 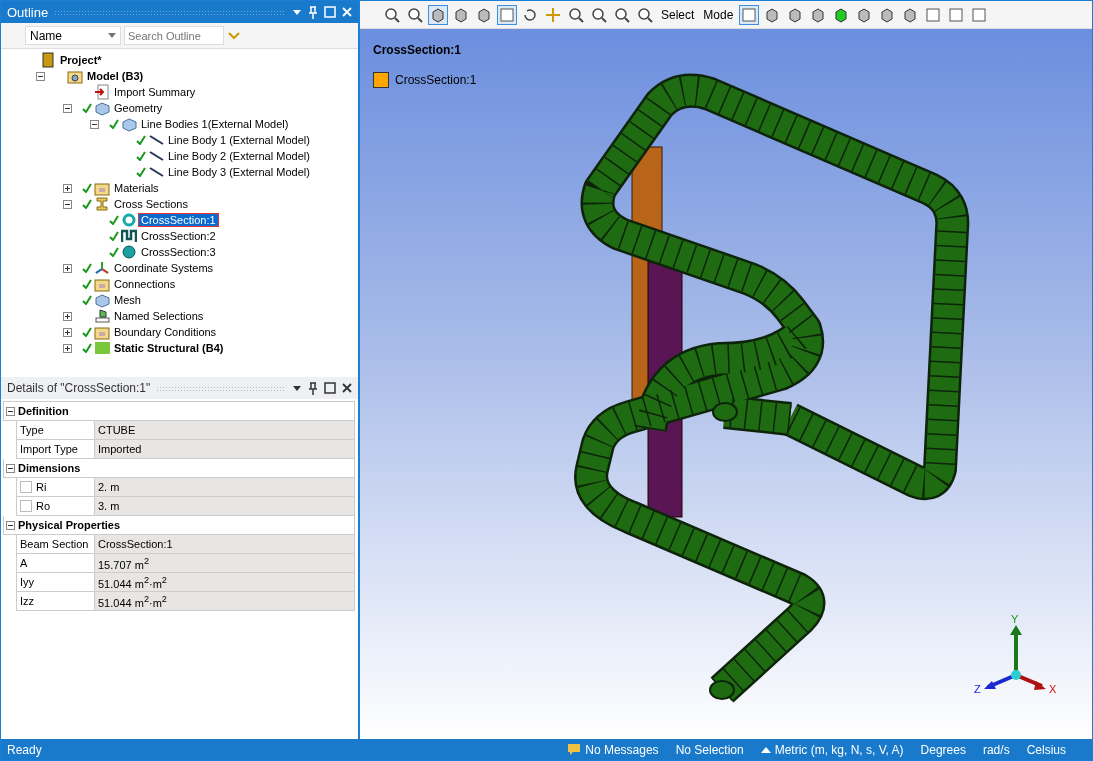 I want to click on tree-item: Cross Sections, so click(x=151, y=204).